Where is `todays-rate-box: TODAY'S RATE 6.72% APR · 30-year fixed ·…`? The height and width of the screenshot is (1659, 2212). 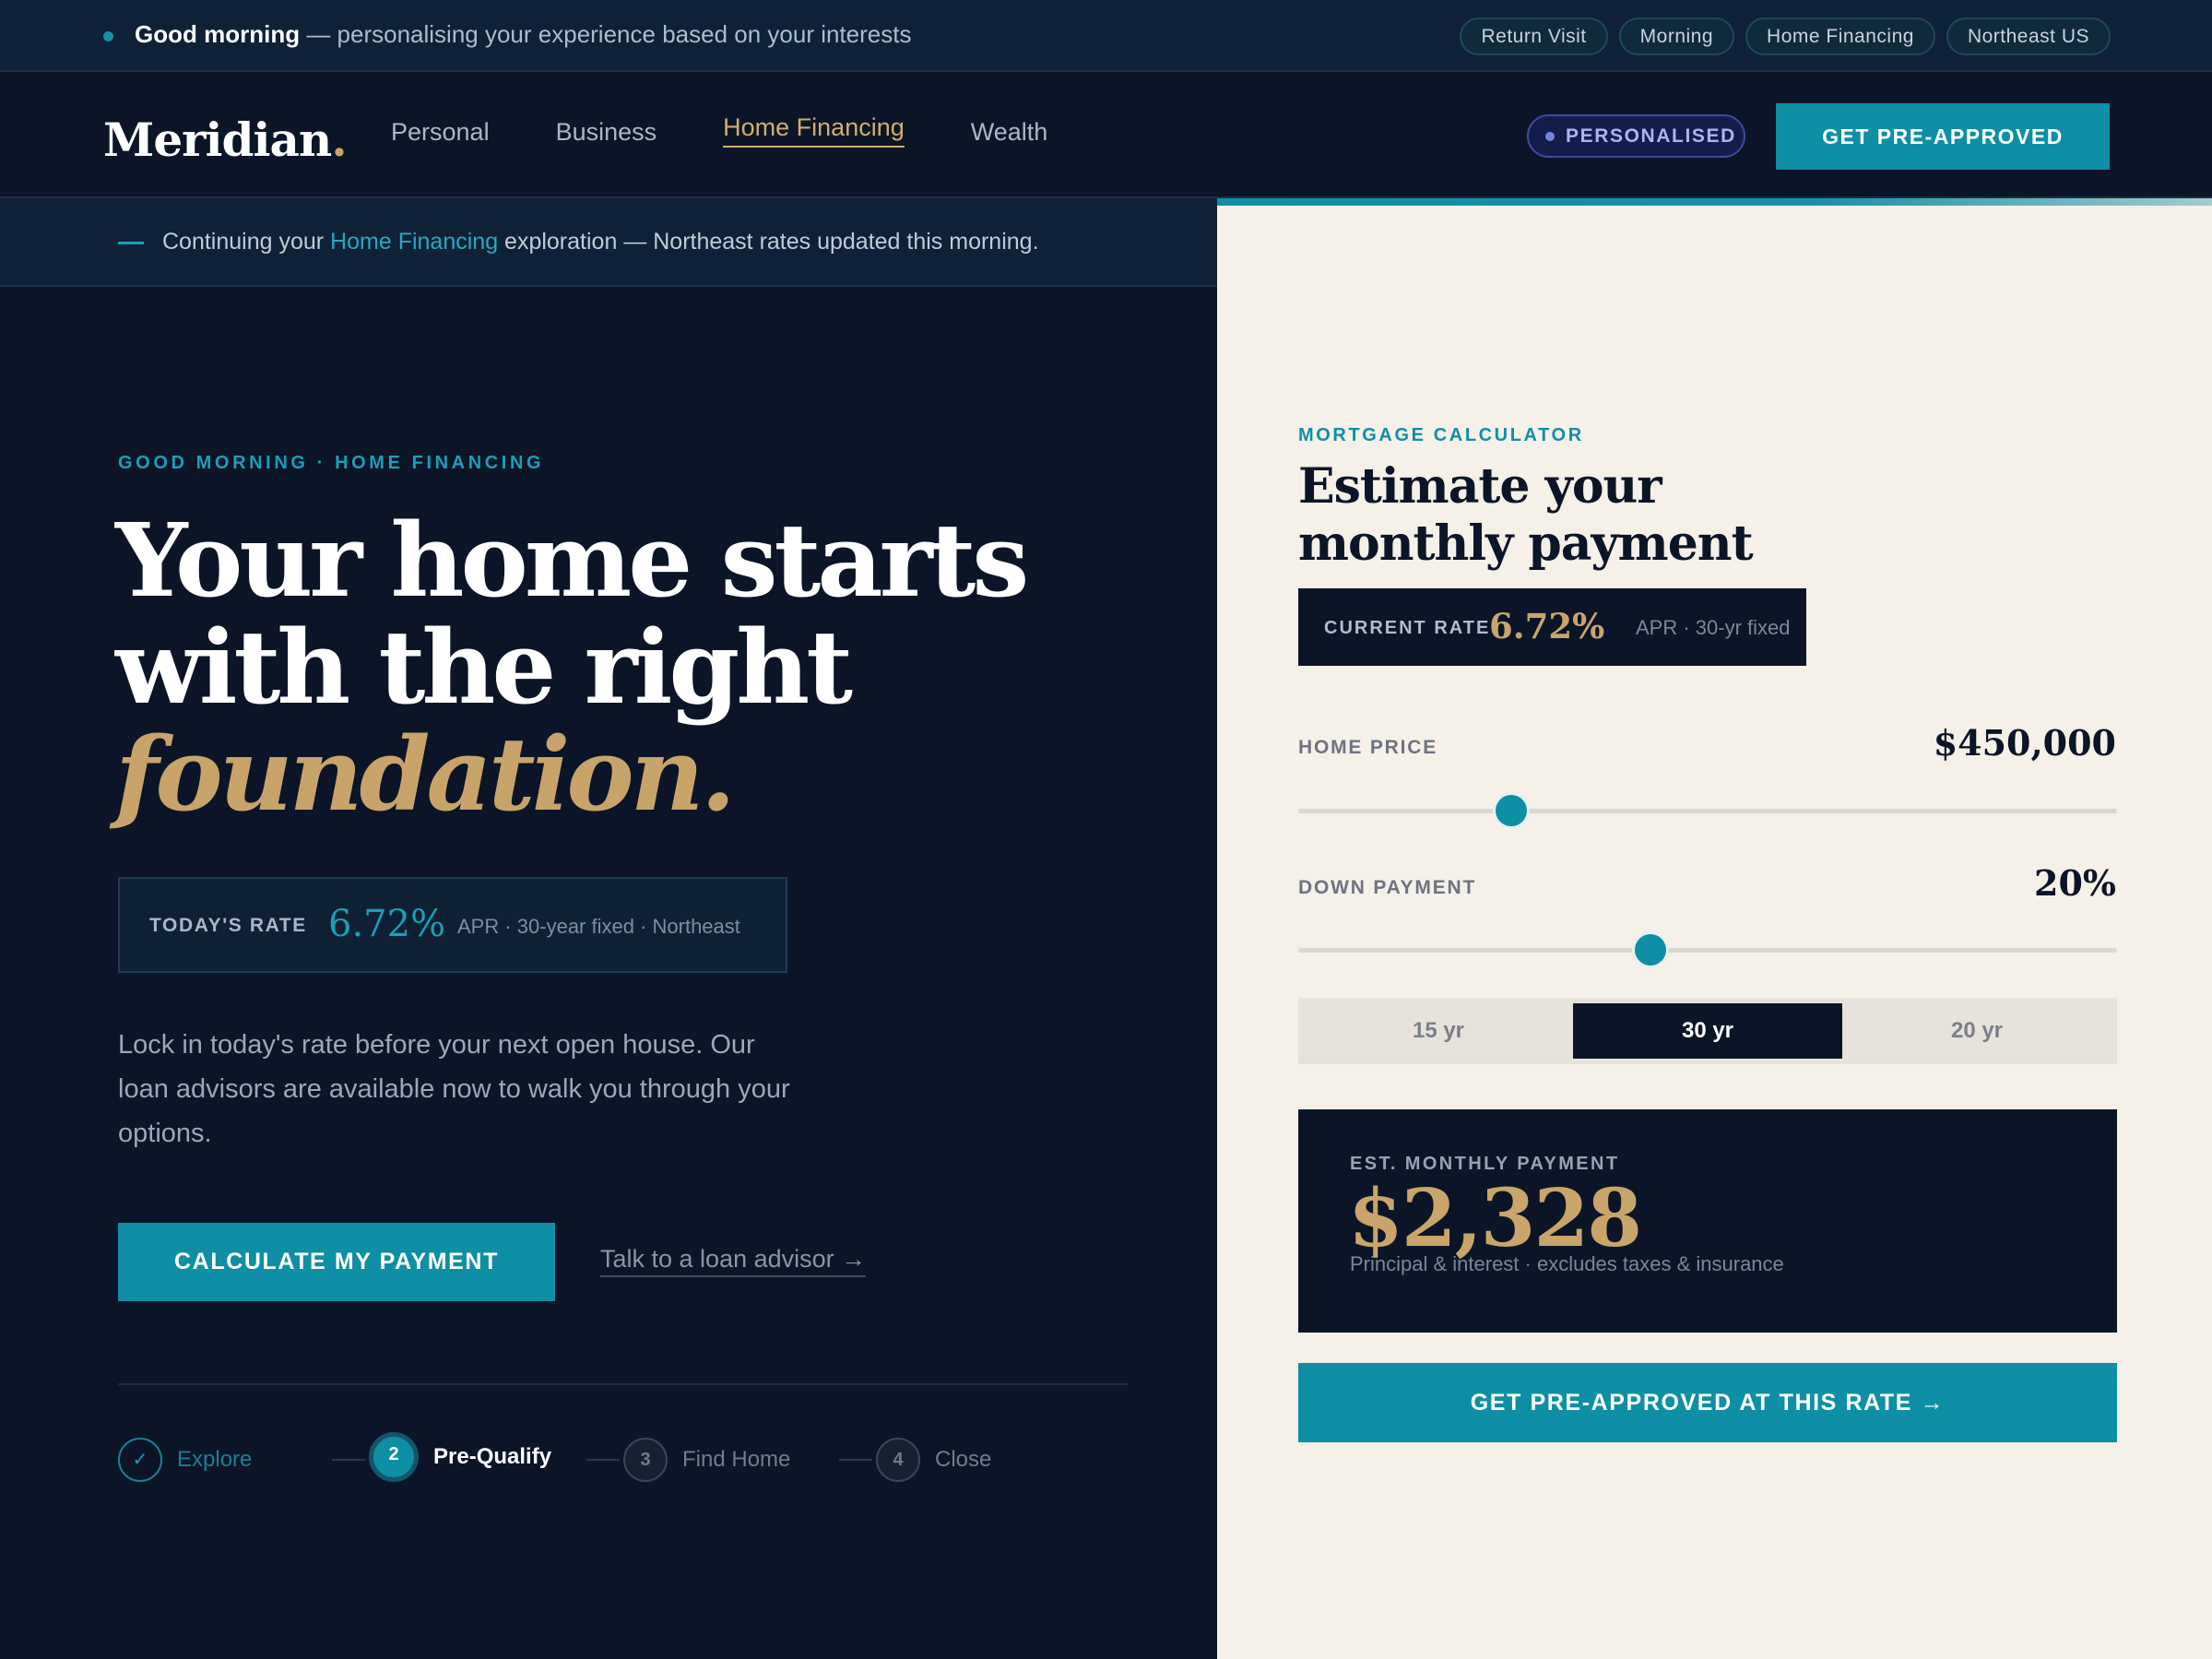 todays-rate-box: TODAY'S RATE 6.72% APR · 30-year fixed ·… is located at coordinates (453, 925).